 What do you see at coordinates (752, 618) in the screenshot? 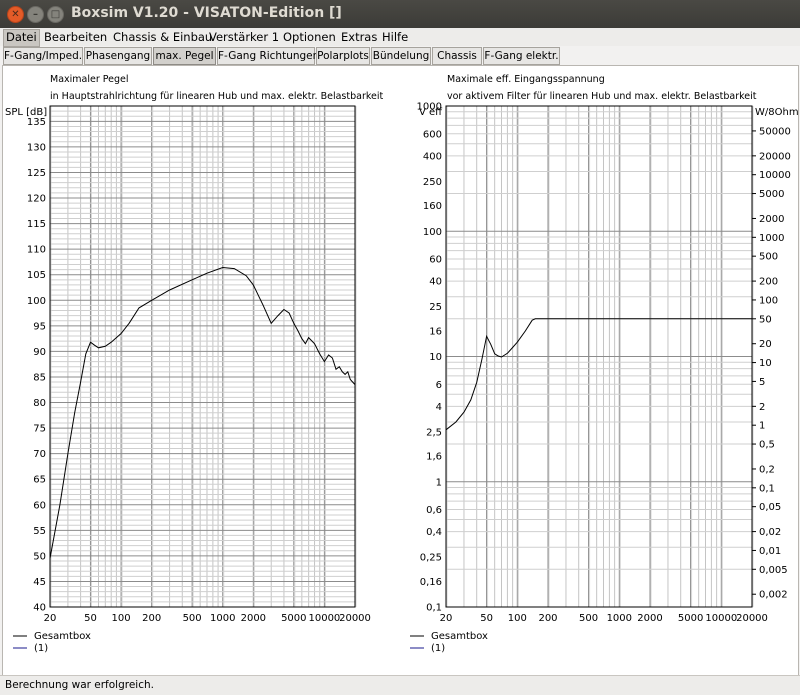
I see `x-tick-label: 20000` at bounding box center [752, 618].